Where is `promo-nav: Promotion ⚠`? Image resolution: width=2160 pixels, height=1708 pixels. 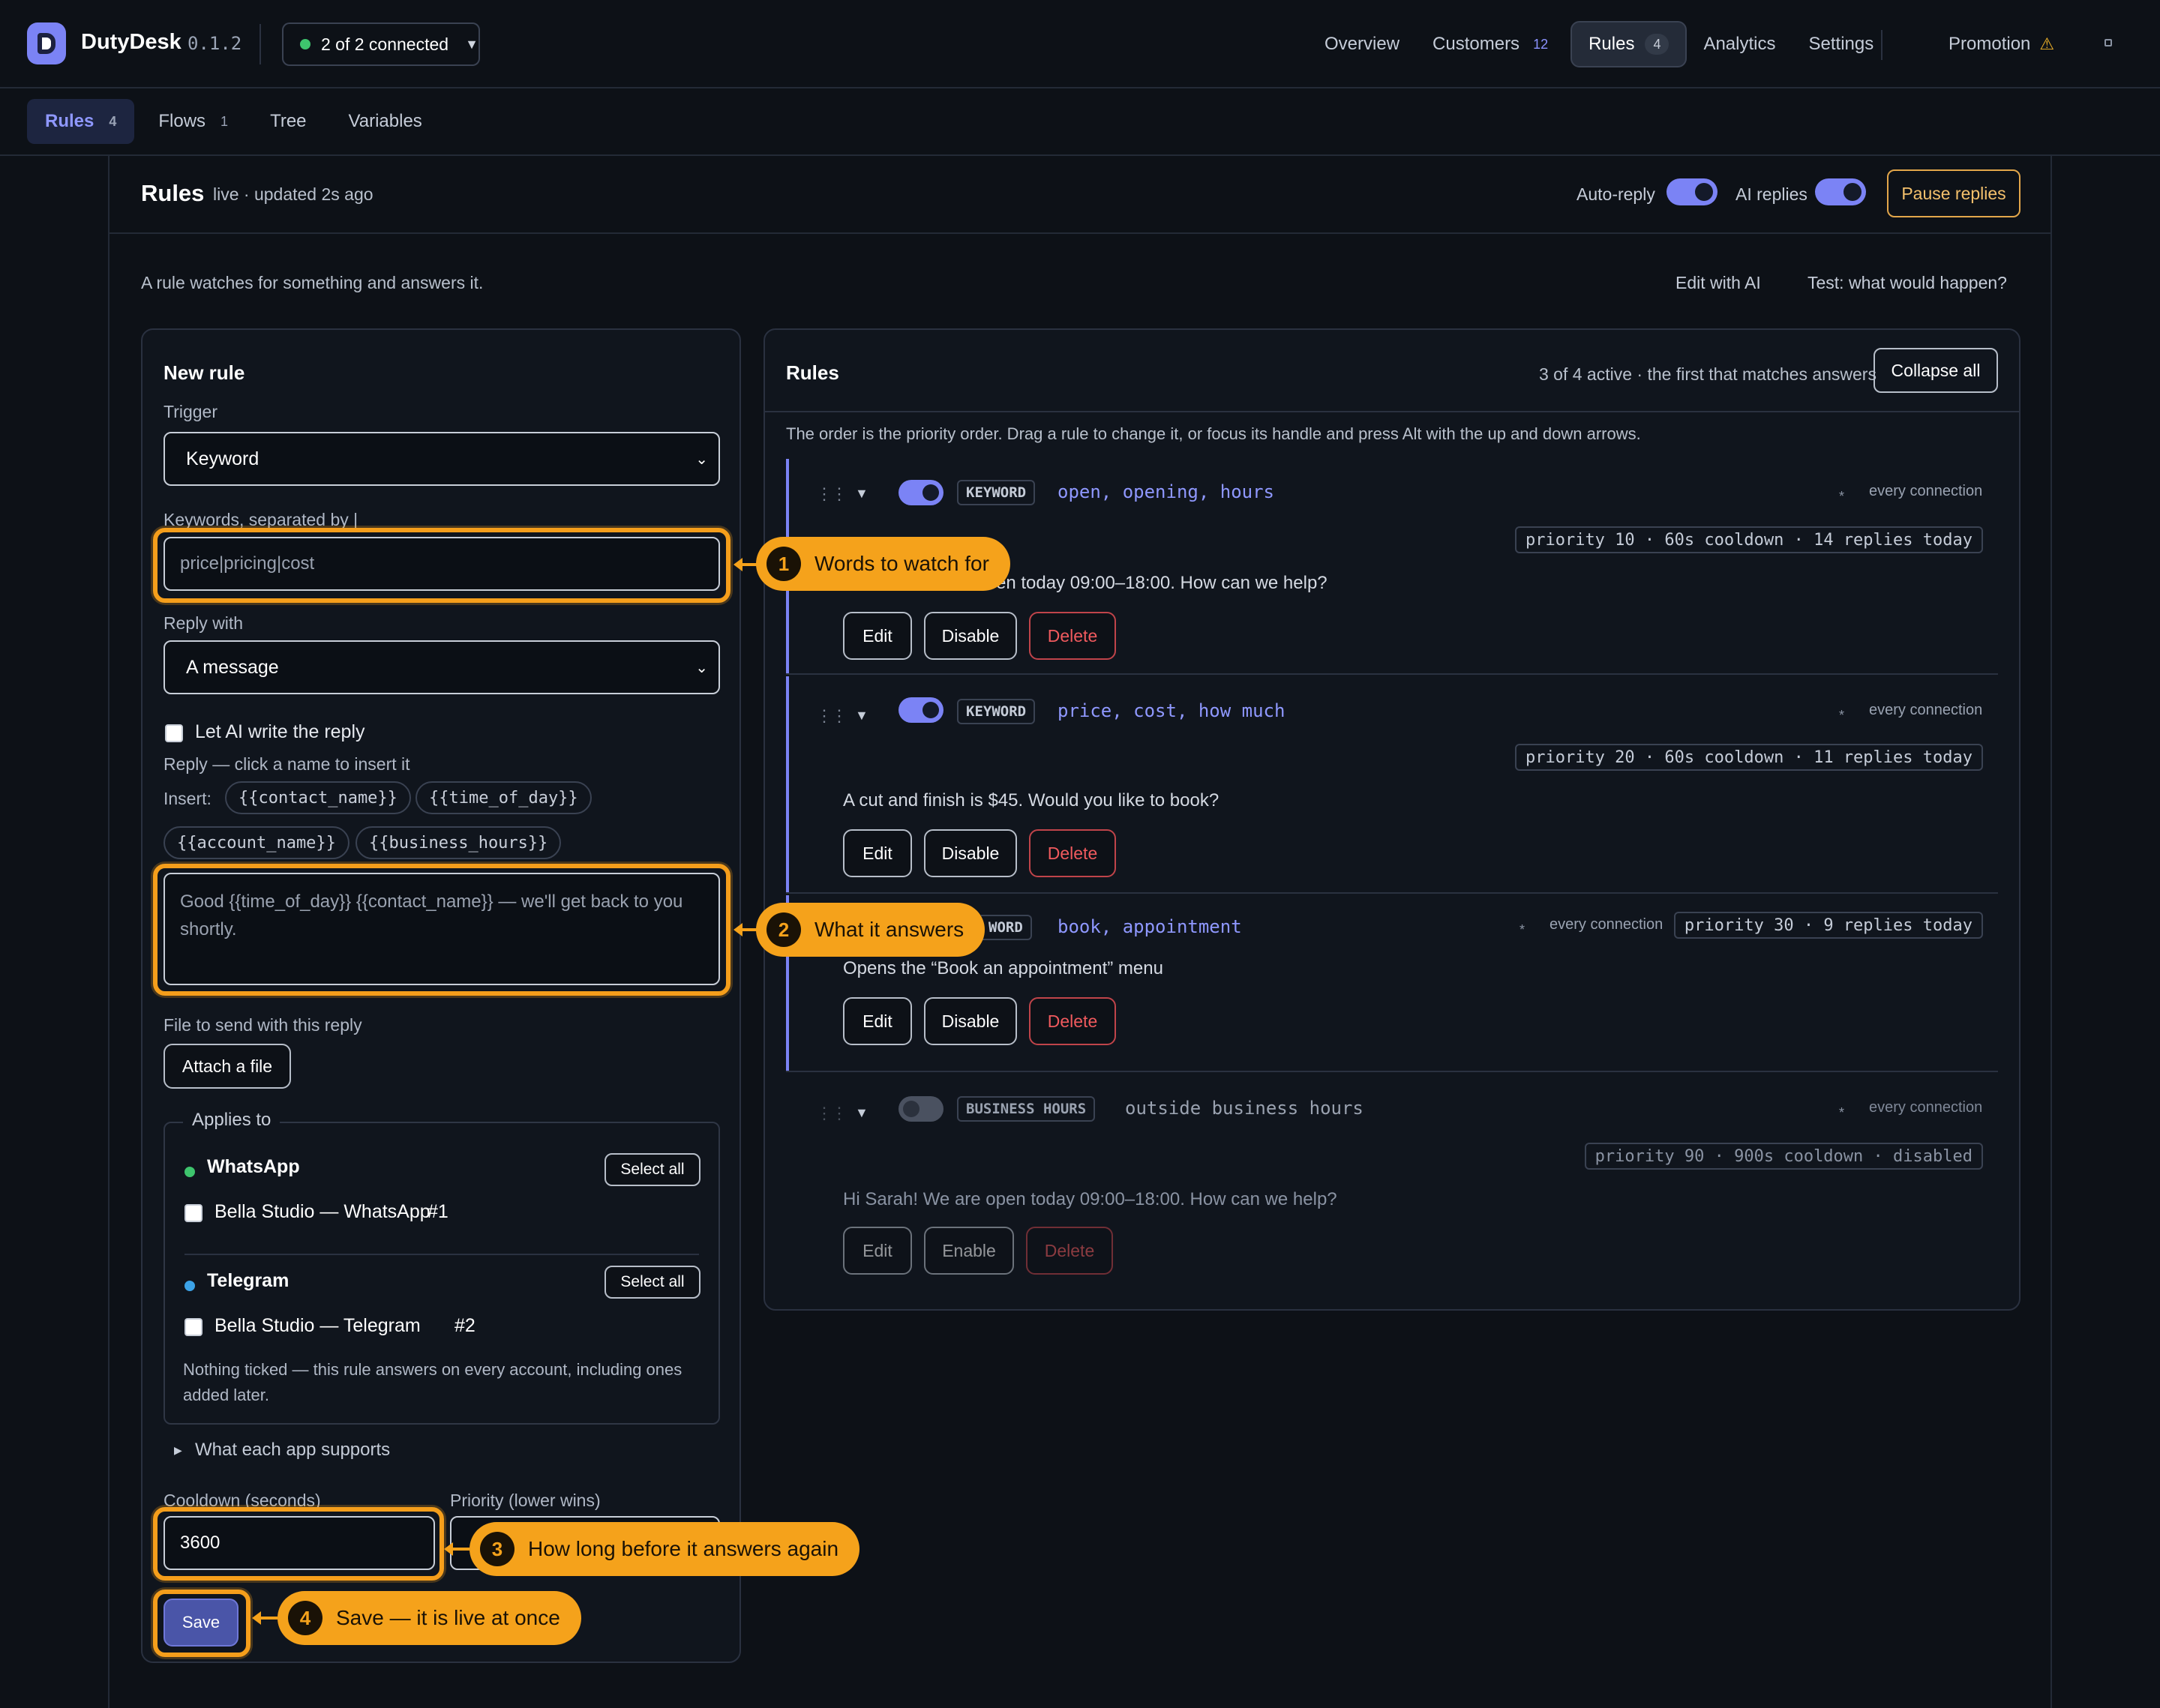
promo-nav: Promotion ⚠ is located at coordinates (2001, 44).